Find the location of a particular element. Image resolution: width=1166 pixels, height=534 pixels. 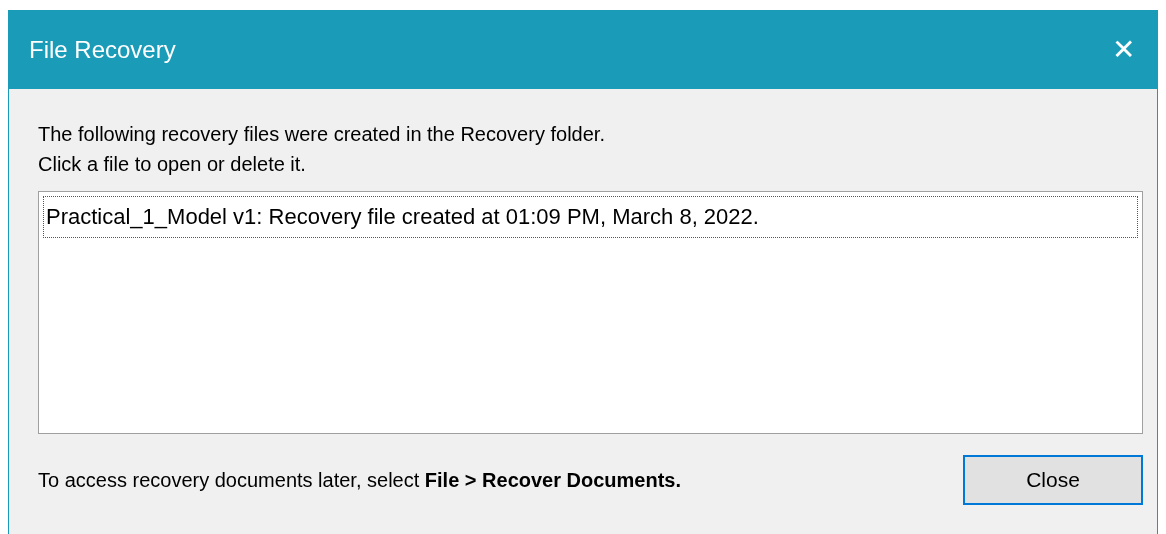

intro-text: The following recovery files were created in the Recovery folder. is located at coordinates (322, 134).